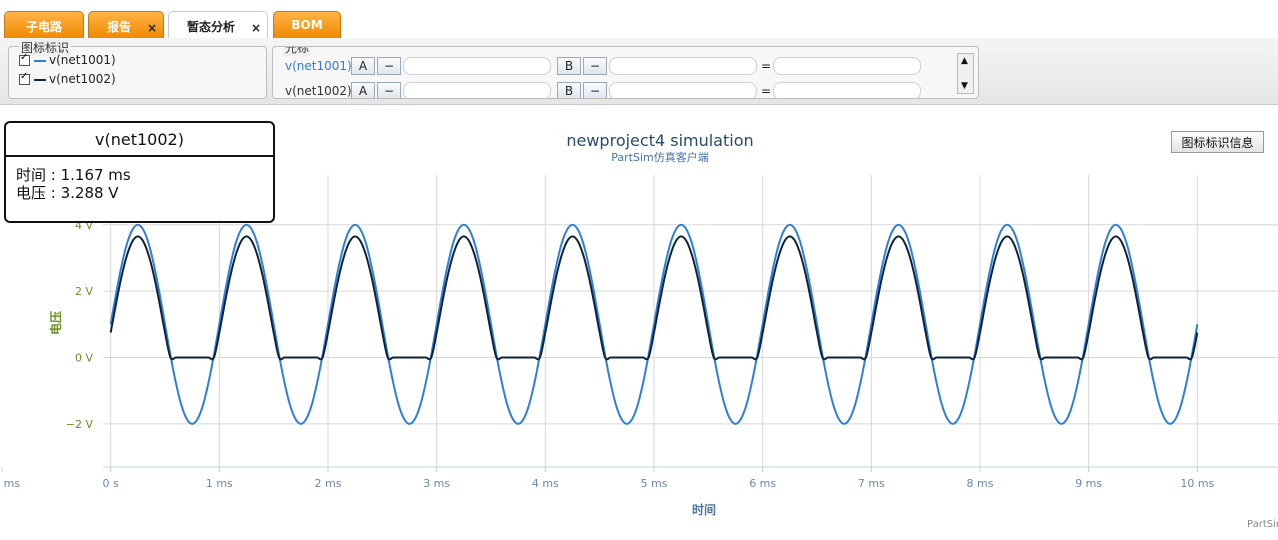  What do you see at coordinates (436, 483) in the screenshot?
I see `x-tick-label: 3 ms` at bounding box center [436, 483].